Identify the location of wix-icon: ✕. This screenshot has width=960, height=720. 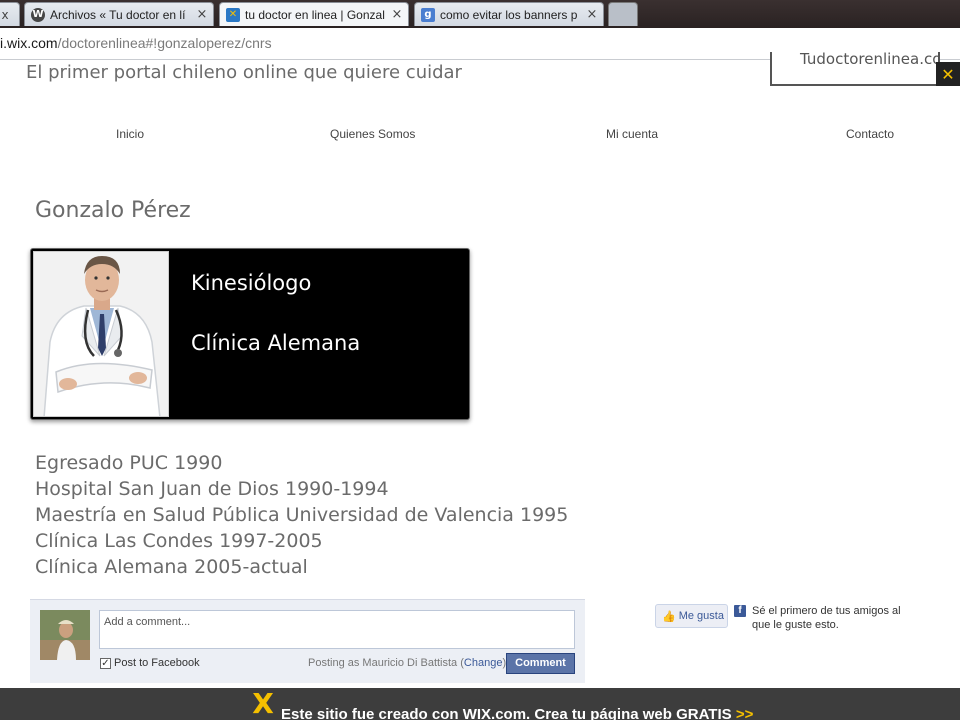
(233, 14).